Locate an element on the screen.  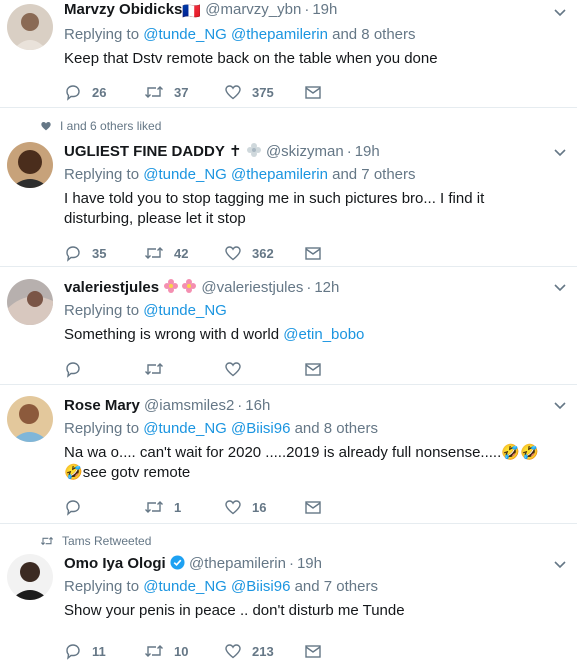
cross-icon: ✝ is located at coordinates (235, 151).